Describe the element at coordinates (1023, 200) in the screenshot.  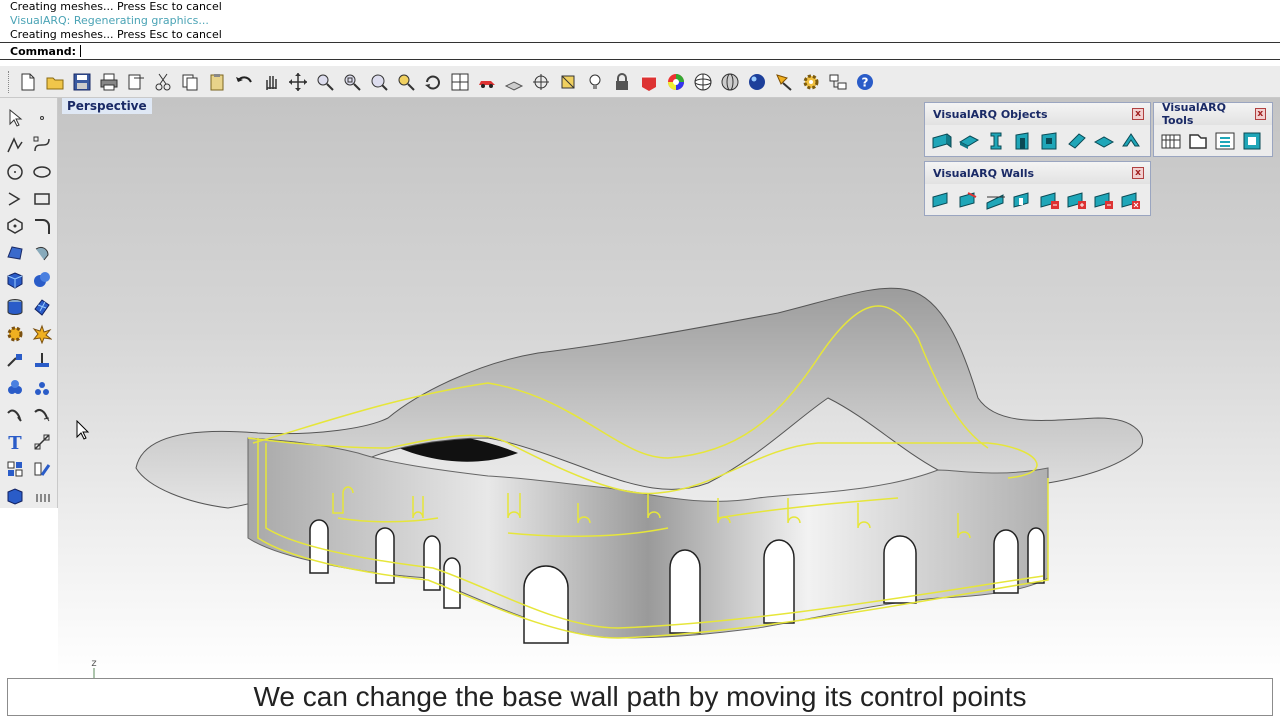
I see `wall-opening-icon` at that location.